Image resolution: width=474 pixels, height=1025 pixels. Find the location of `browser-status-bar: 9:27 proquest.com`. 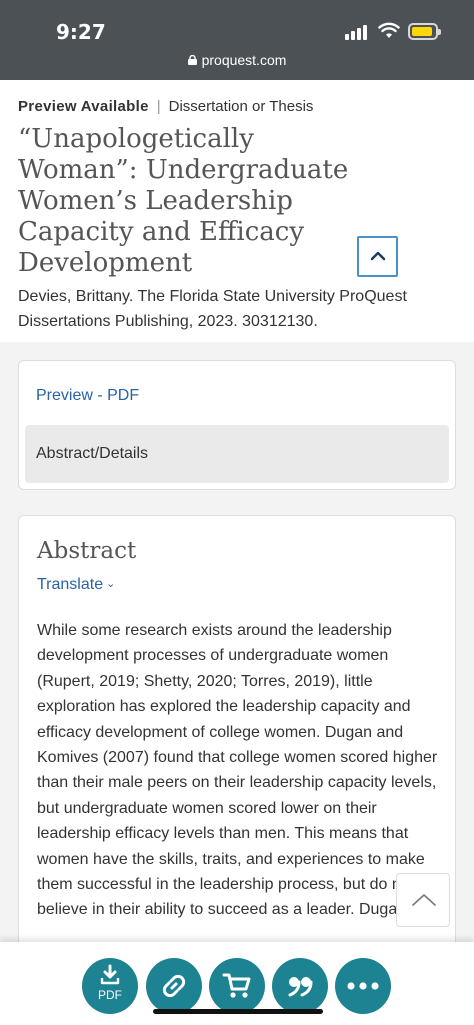

browser-status-bar: 9:27 proquest.com is located at coordinates (237, 40).